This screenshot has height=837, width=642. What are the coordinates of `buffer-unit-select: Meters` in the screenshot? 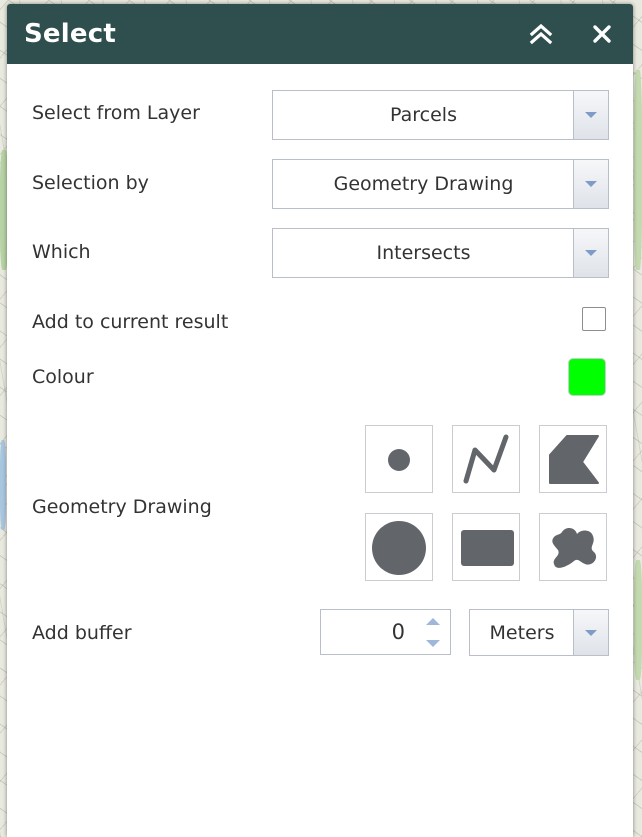 It's located at (539, 632).